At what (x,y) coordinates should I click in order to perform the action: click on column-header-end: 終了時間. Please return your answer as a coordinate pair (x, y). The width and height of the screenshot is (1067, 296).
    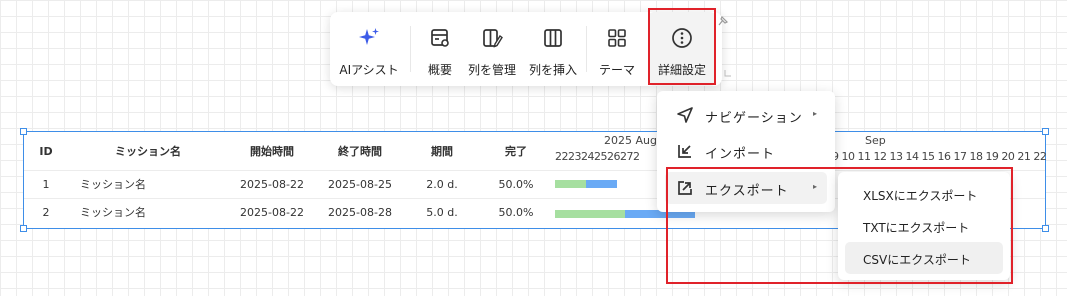
    Looking at the image, I should click on (360, 152).